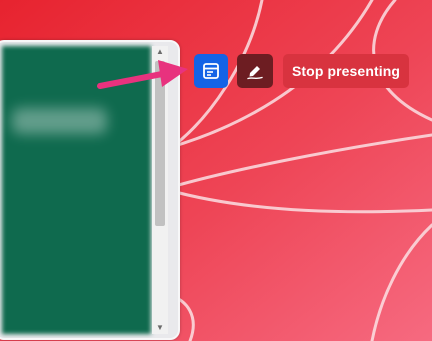 This screenshot has height=341, width=432. I want to click on speaker-notes-icon, so click(211, 71).